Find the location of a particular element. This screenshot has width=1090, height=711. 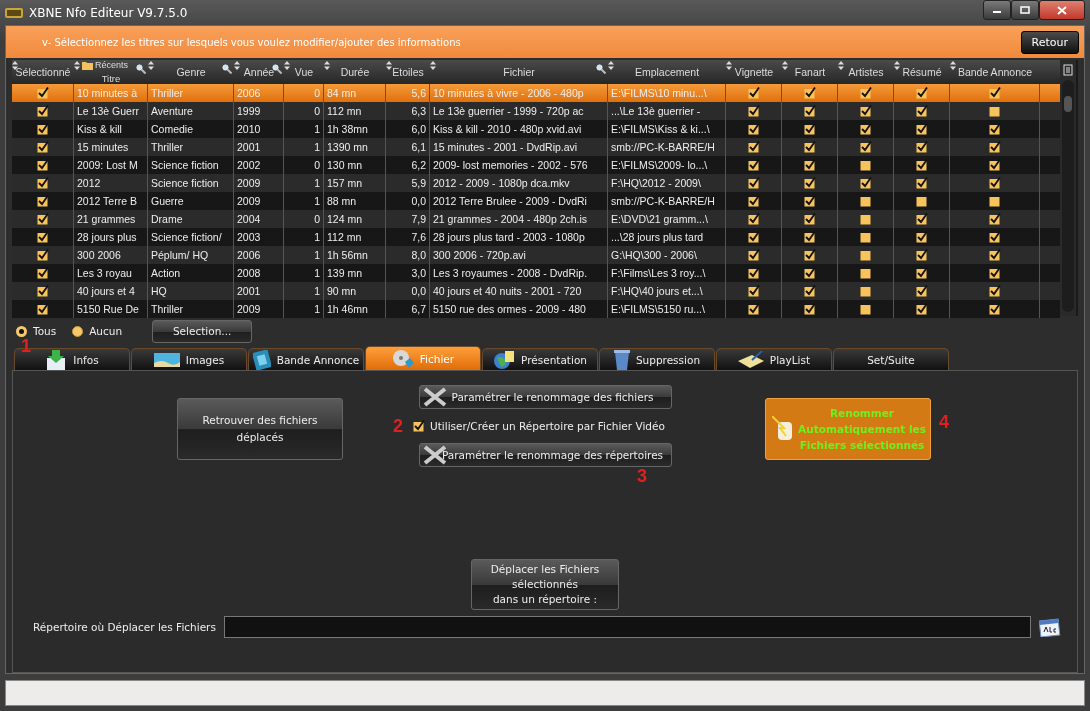

folder-path-field is located at coordinates (627, 627).